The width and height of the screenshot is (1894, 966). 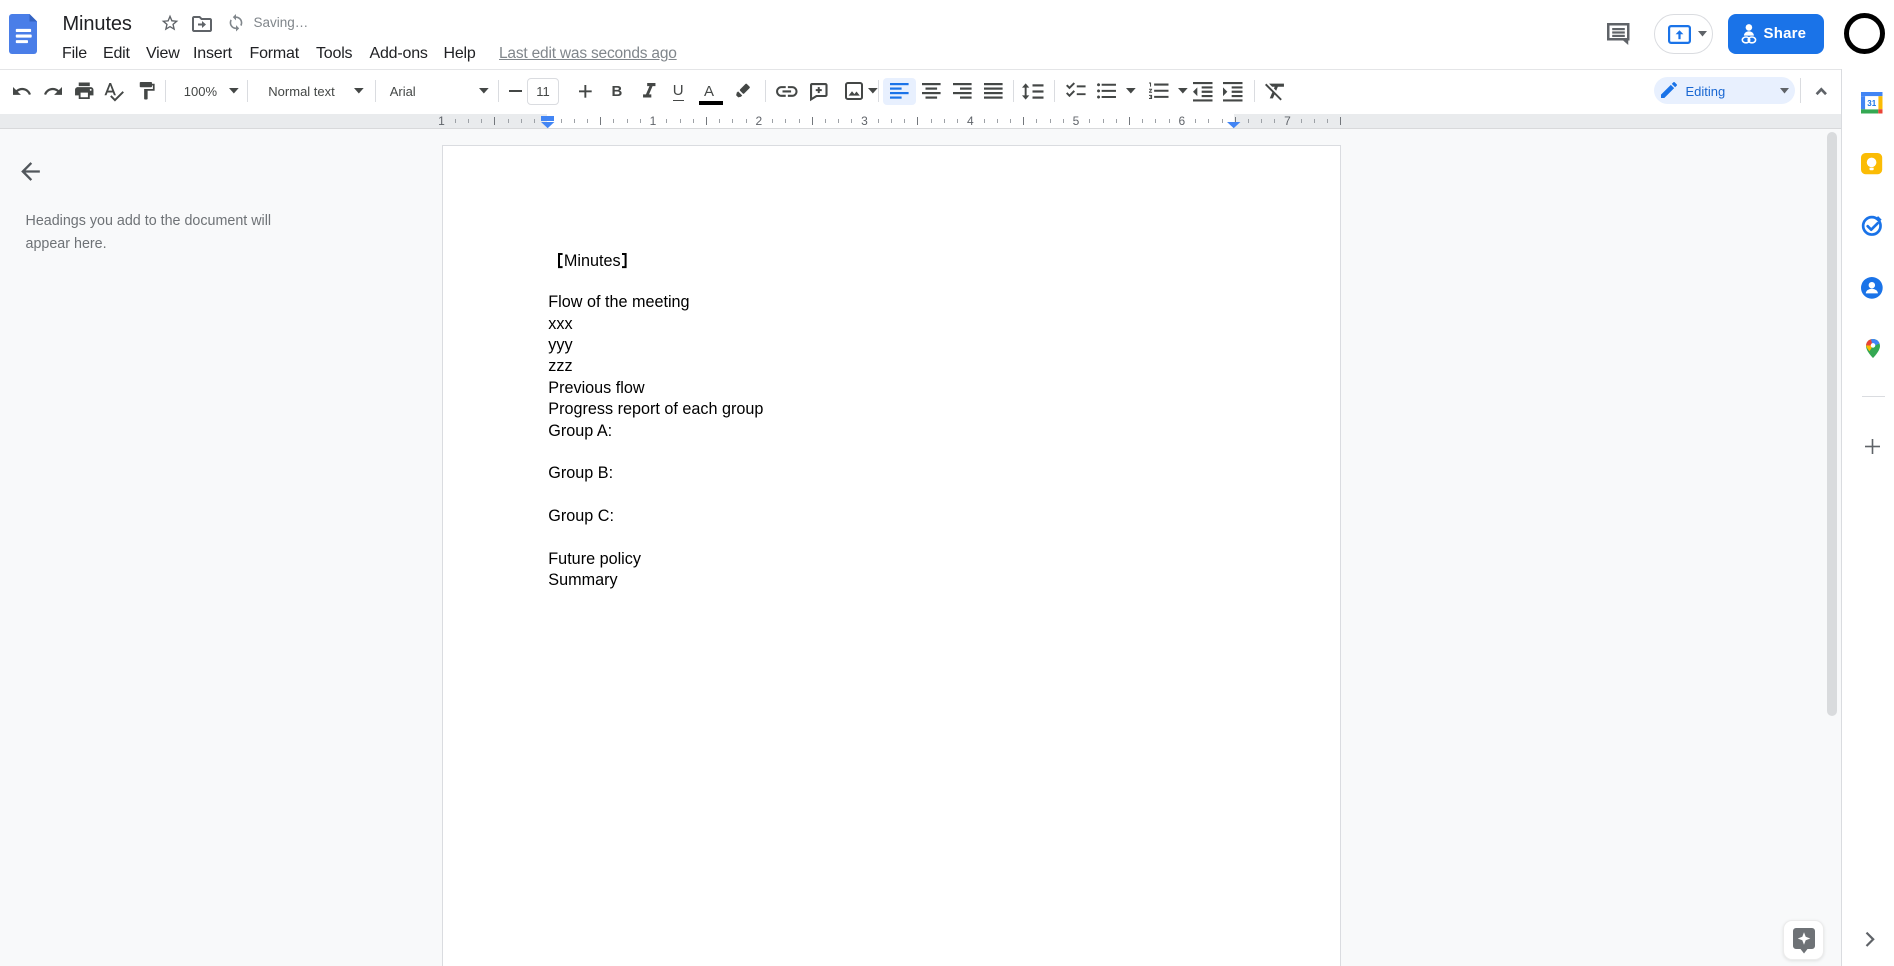 I want to click on svg-text: 31, so click(x=1871, y=103).